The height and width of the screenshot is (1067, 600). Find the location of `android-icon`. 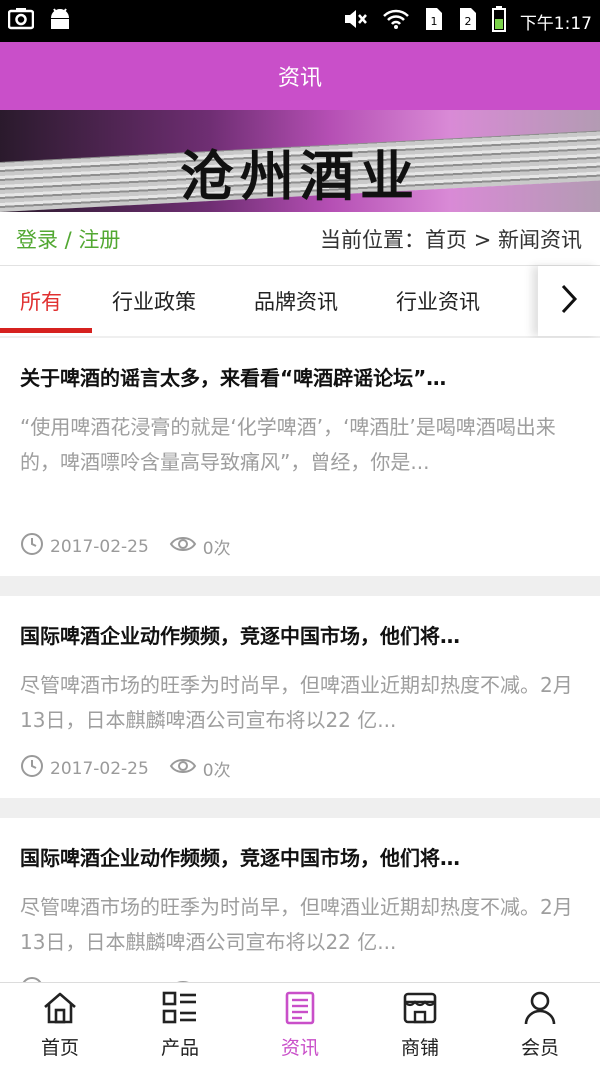

android-icon is located at coordinates (60, 21).